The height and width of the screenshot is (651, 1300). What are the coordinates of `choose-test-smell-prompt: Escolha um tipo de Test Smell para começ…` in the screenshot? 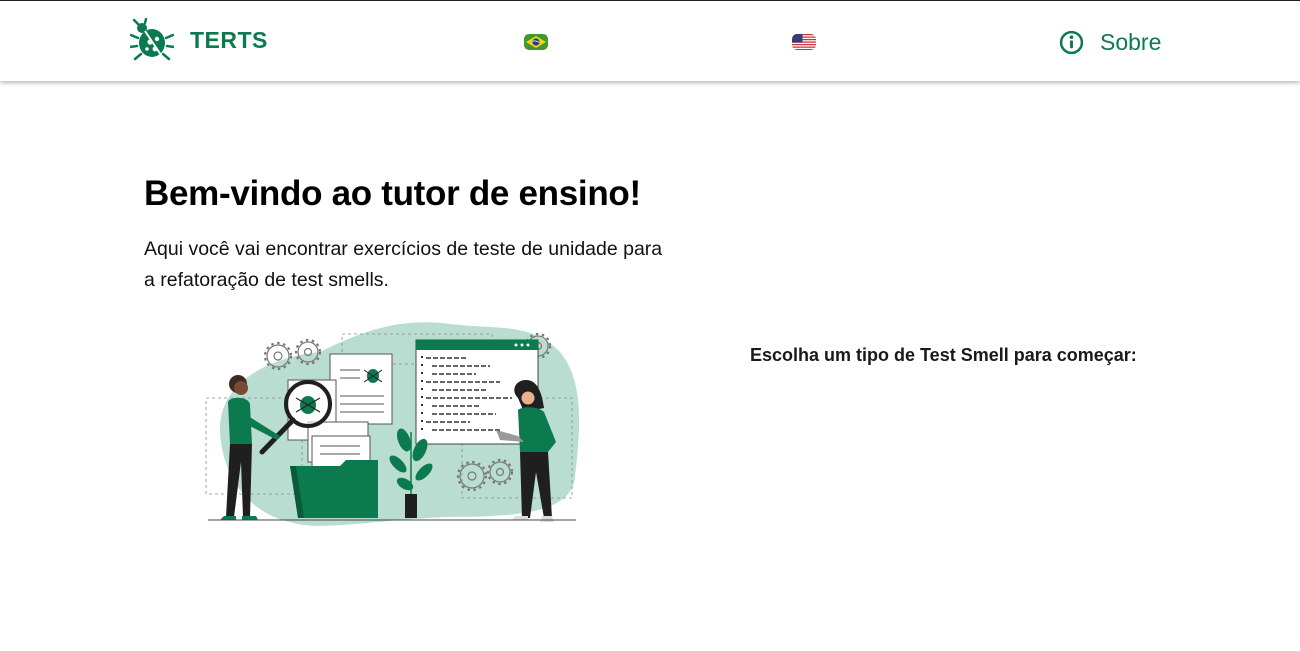 It's located at (943, 355).